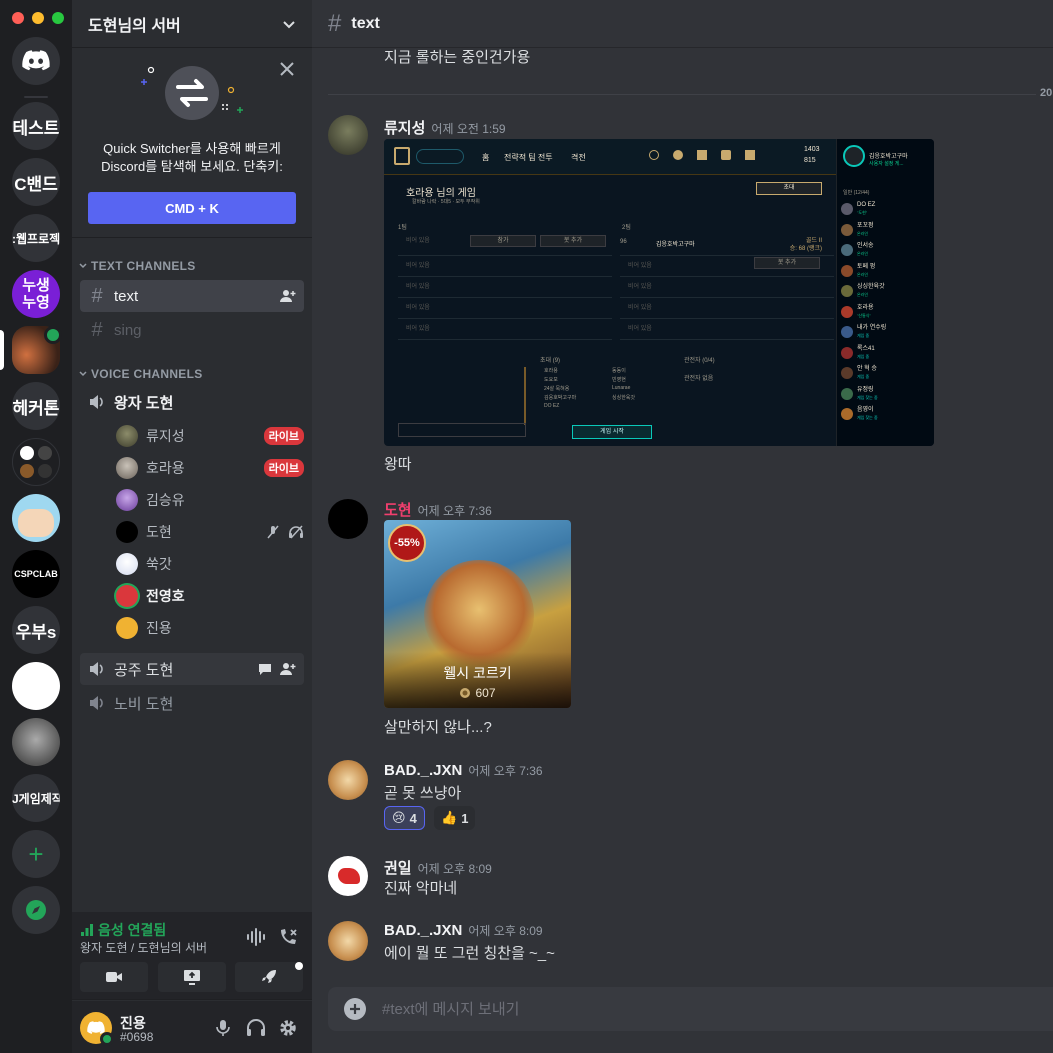 The height and width of the screenshot is (1053, 1053). What do you see at coordinates (717, 1009) in the screenshot?
I see `message-input` at bounding box center [717, 1009].